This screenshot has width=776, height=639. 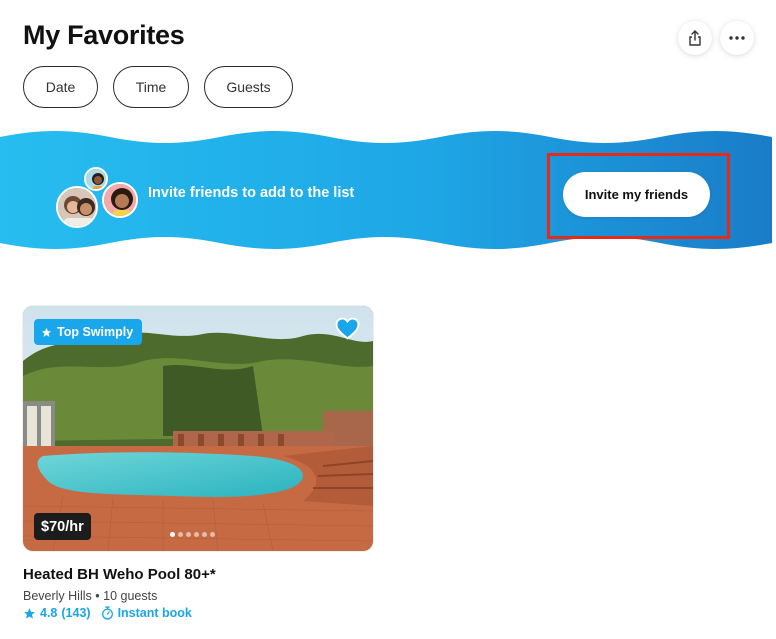 I want to click on review-count: (143), so click(x=76, y=613).